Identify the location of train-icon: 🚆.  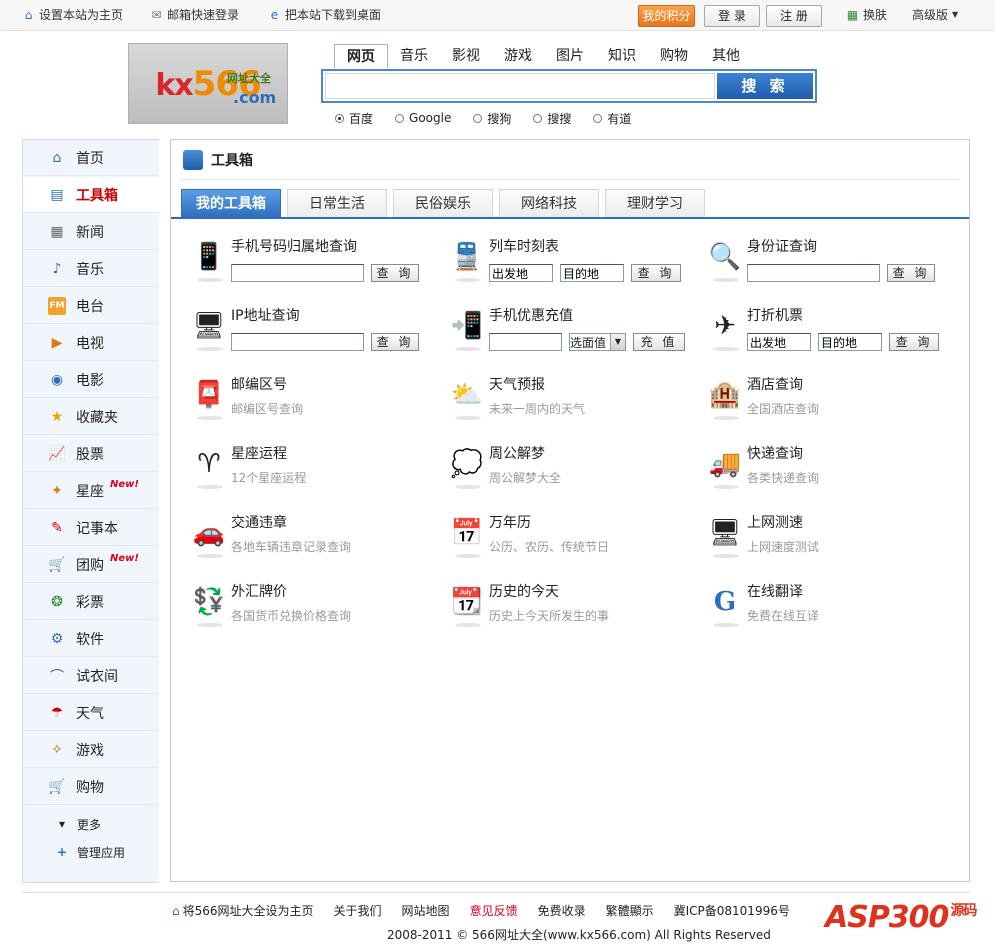
(467, 259).